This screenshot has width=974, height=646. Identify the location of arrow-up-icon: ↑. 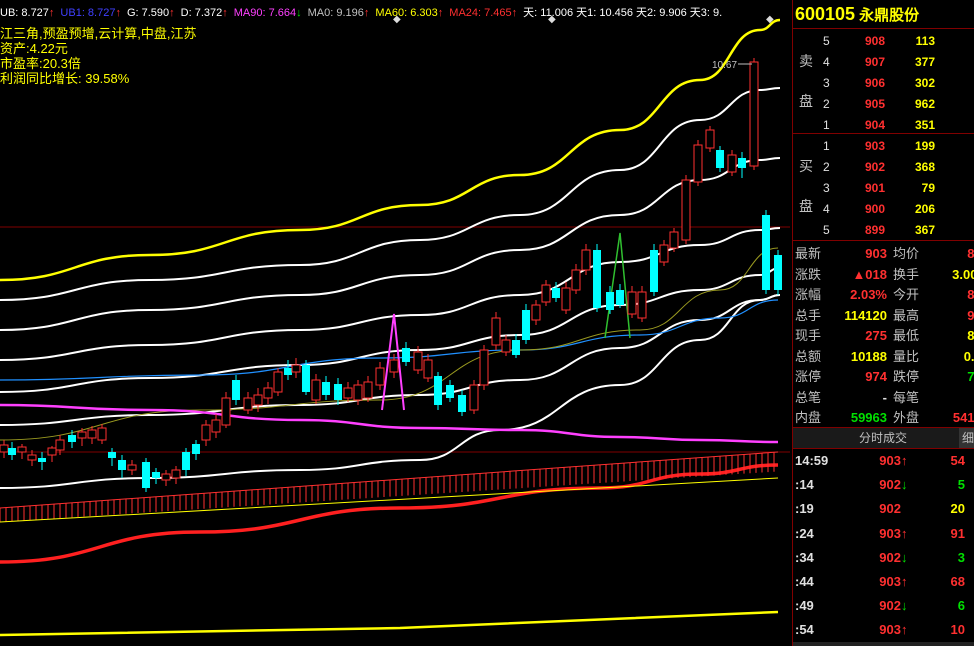
(904, 533).